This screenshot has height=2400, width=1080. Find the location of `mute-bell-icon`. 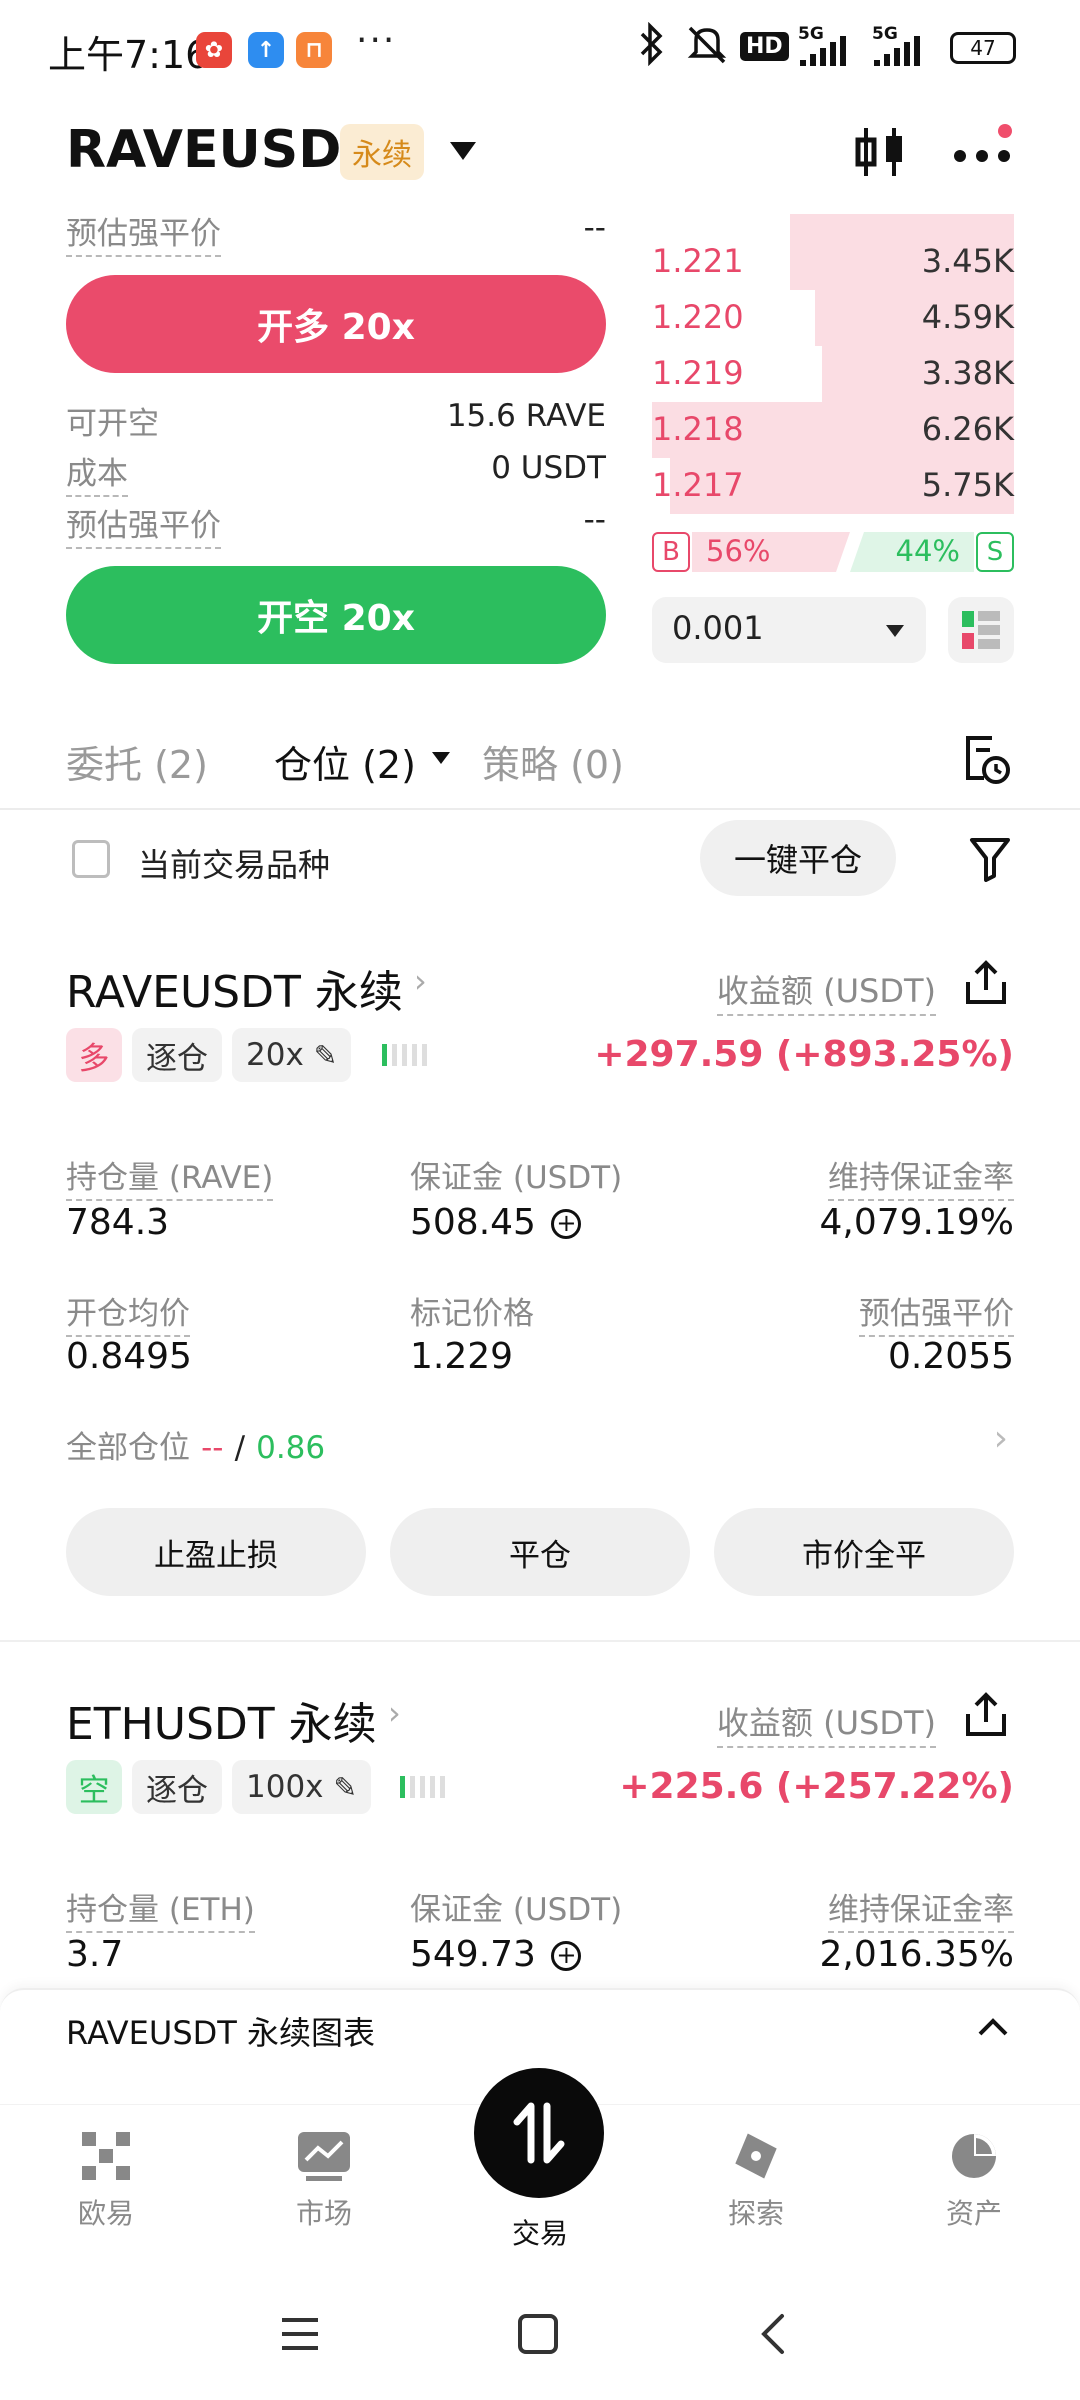

mute-bell-icon is located at coordinates (707, 48).